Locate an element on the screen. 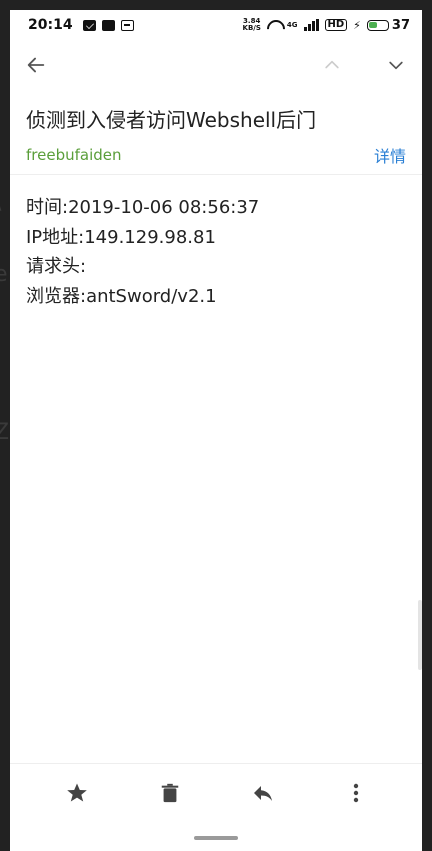 Image resolution: width=432 pixels, height=851 pixels. charging-icon: ⚡ is located at coordinates (357, 25).